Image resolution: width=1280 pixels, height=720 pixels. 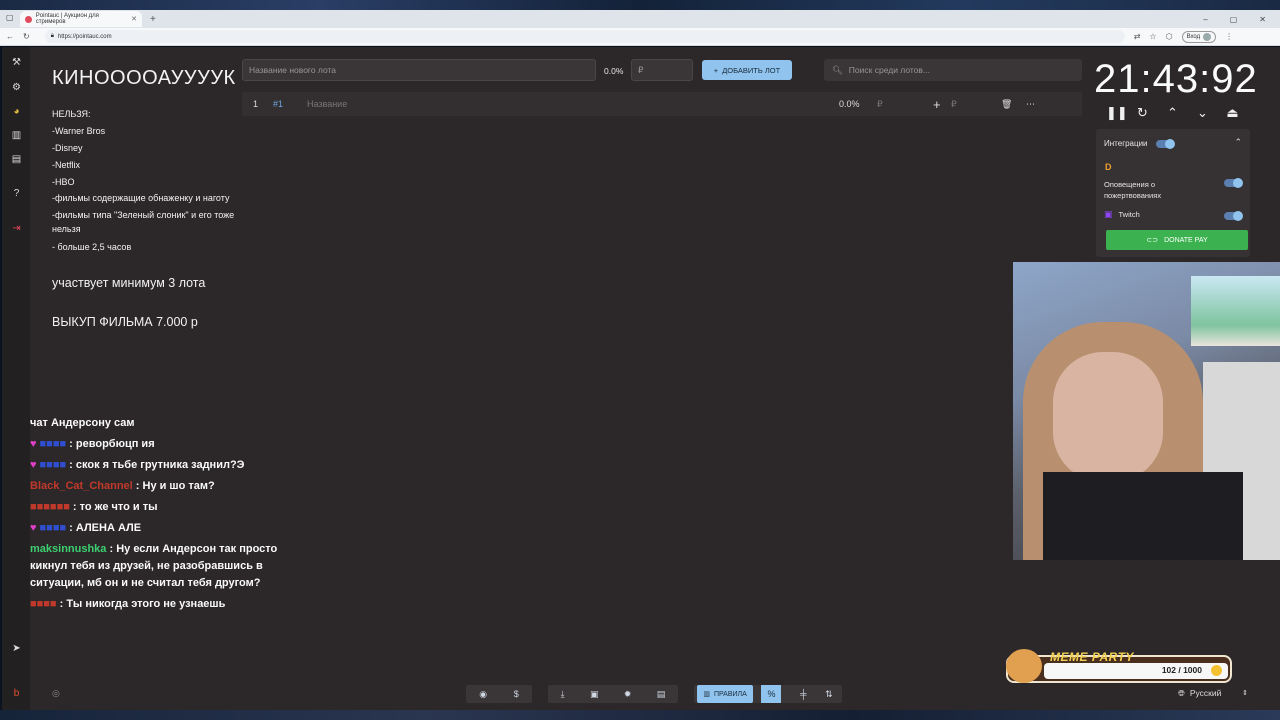 What do you see at coordinates (662, 70) in the screenshot?
I see `new-lot-amount-input: ₽` at bounding box center [662, 70].